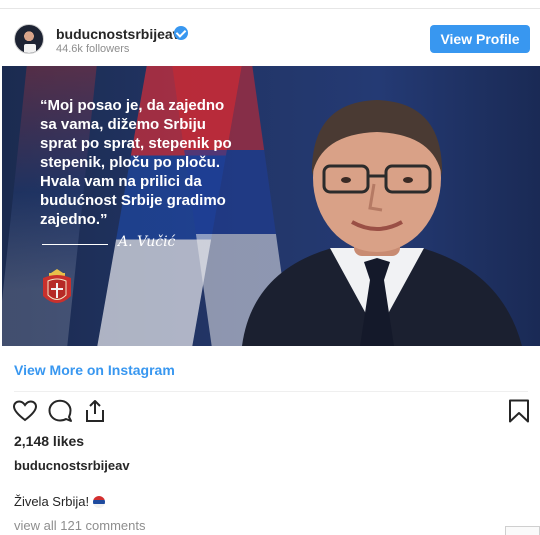  What do you see at coordinates (95, 411) in the screenshot?
I see `share-icon` at bounding box center [95, 411].